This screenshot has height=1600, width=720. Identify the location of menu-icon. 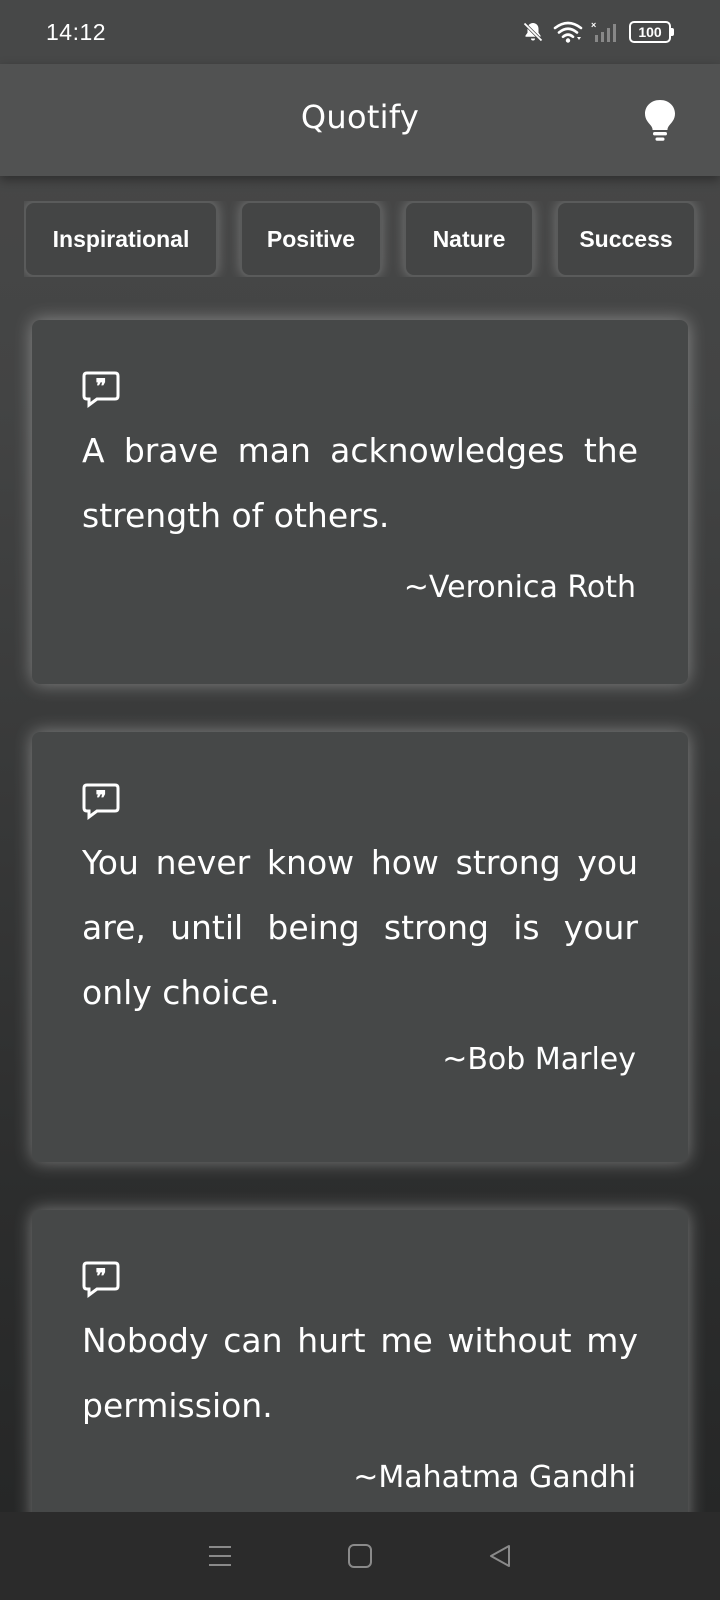
(220, 1556).